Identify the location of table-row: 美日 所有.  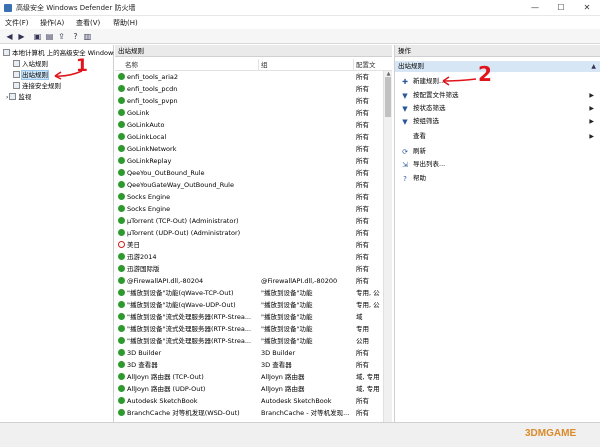
(249, 245).